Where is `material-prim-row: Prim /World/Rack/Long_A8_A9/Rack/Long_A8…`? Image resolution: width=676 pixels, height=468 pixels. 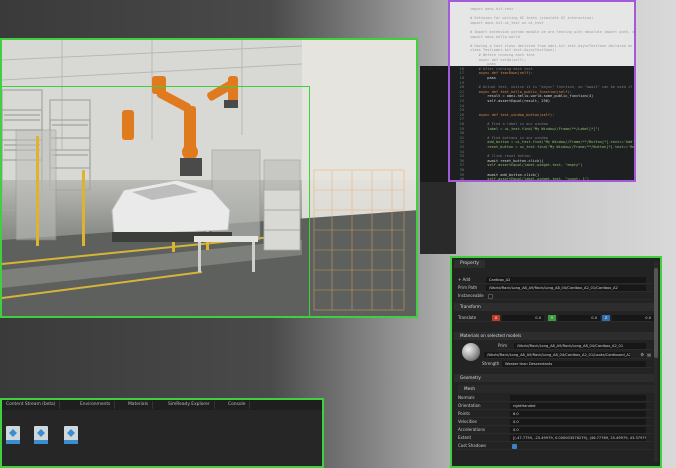
material-prim-row: Prim /World/Rack/Long_A8_A9/Rack/Long_A8… is located at coordinates (574, 346).